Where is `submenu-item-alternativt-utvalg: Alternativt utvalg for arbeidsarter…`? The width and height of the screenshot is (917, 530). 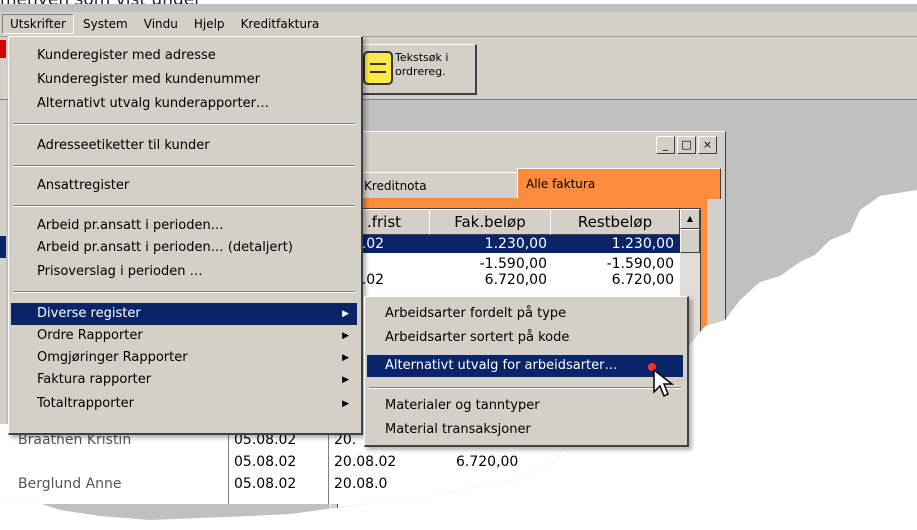 submenu-item-alternativt-utvalg: Alternativt utvalg for arbeidsarter… is located at coordinates (525, 366).